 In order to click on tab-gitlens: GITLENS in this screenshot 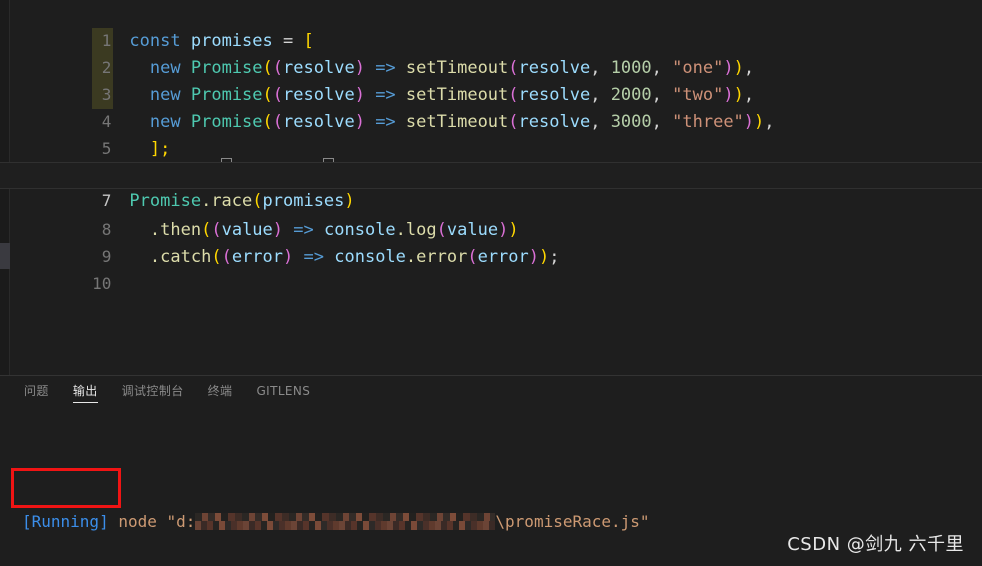, I will do `click(283, 391)`.